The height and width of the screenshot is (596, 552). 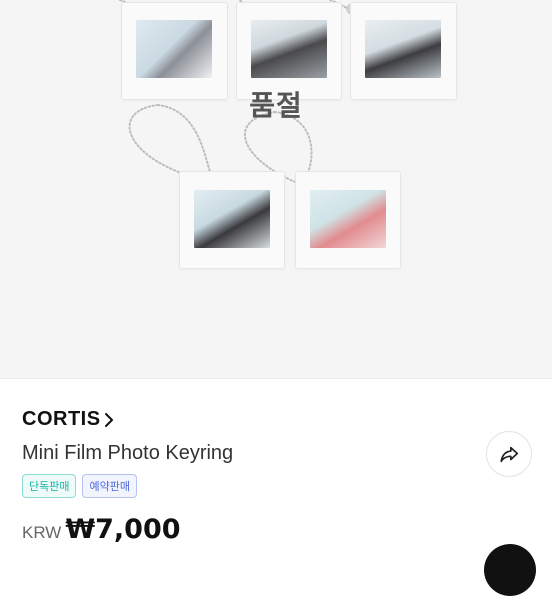 What do you see at coordinates (108, 419) in the screenshot?
I see `chevron-right-icon` at bounding box center [108, 419].